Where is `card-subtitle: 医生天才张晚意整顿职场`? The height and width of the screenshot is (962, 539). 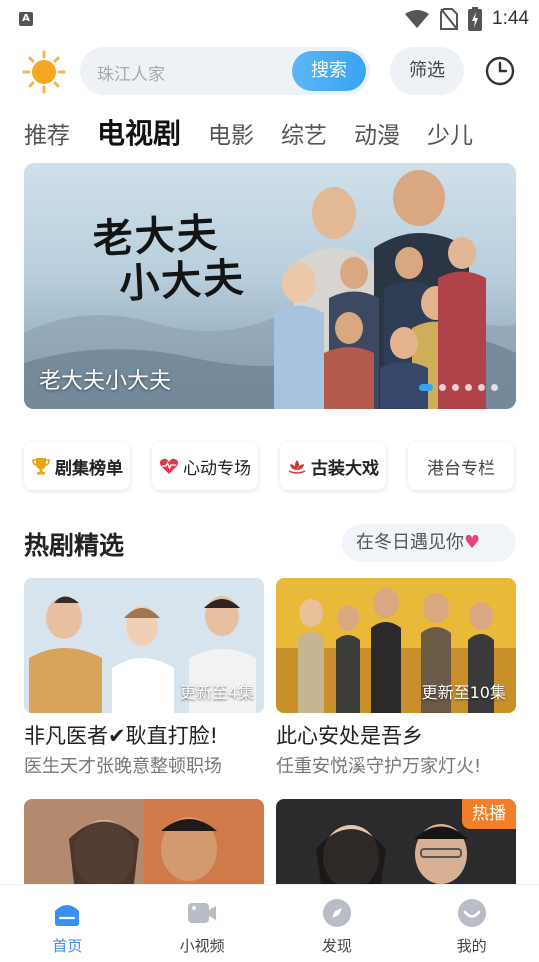 card-subtitle: 医生天才张晚意整顿职场 is located at coordinates (123, 766).